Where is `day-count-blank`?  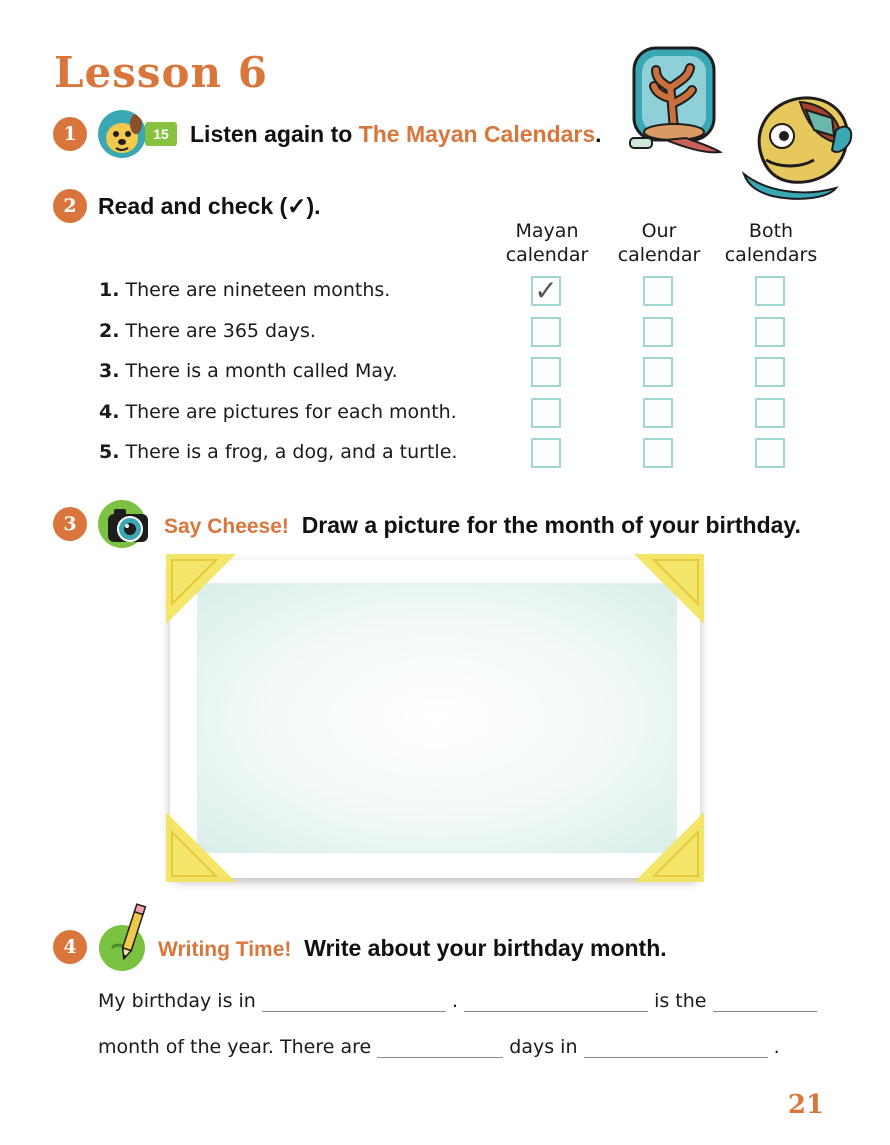
day-count-blank is located at coordinates (440, 1047).